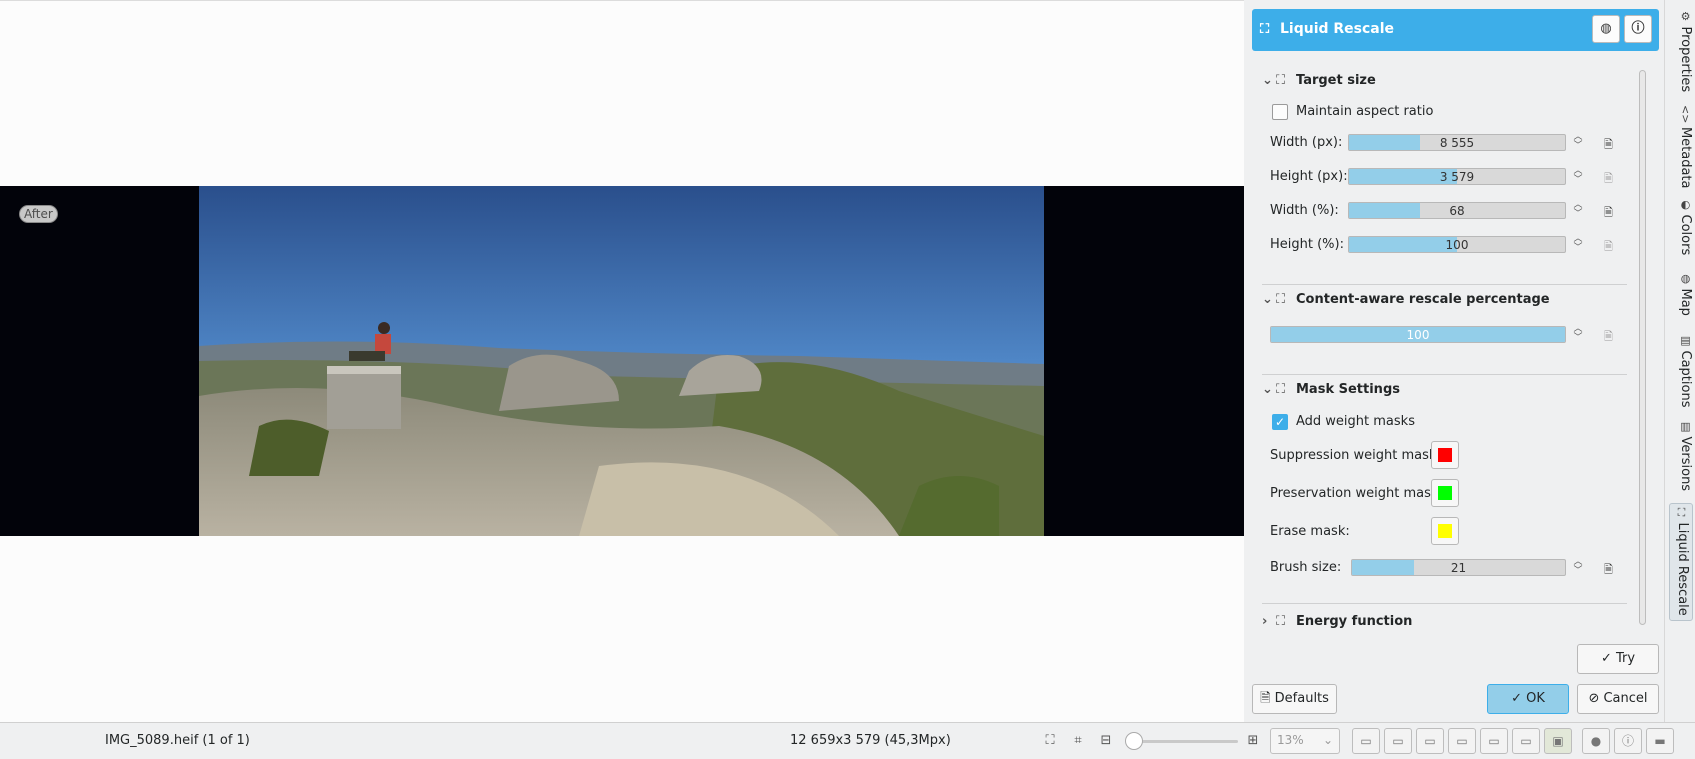 Image resolution: width=1695 pixels, height=759 pixels. Describe the element at coordinates (1685, 280) in the screenshot. I see `map-icon: ◍` at that location.